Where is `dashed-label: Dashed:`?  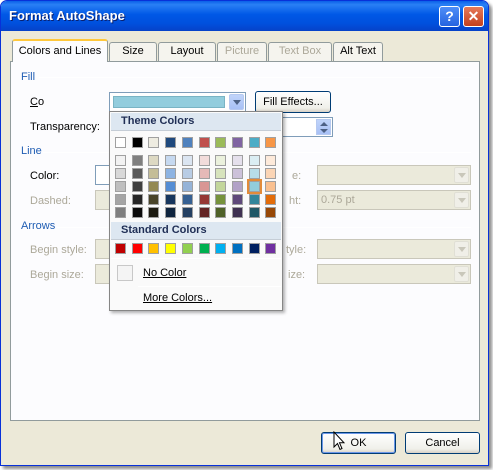
dashed-label: Dashed: is located at coordinates (50, 201).